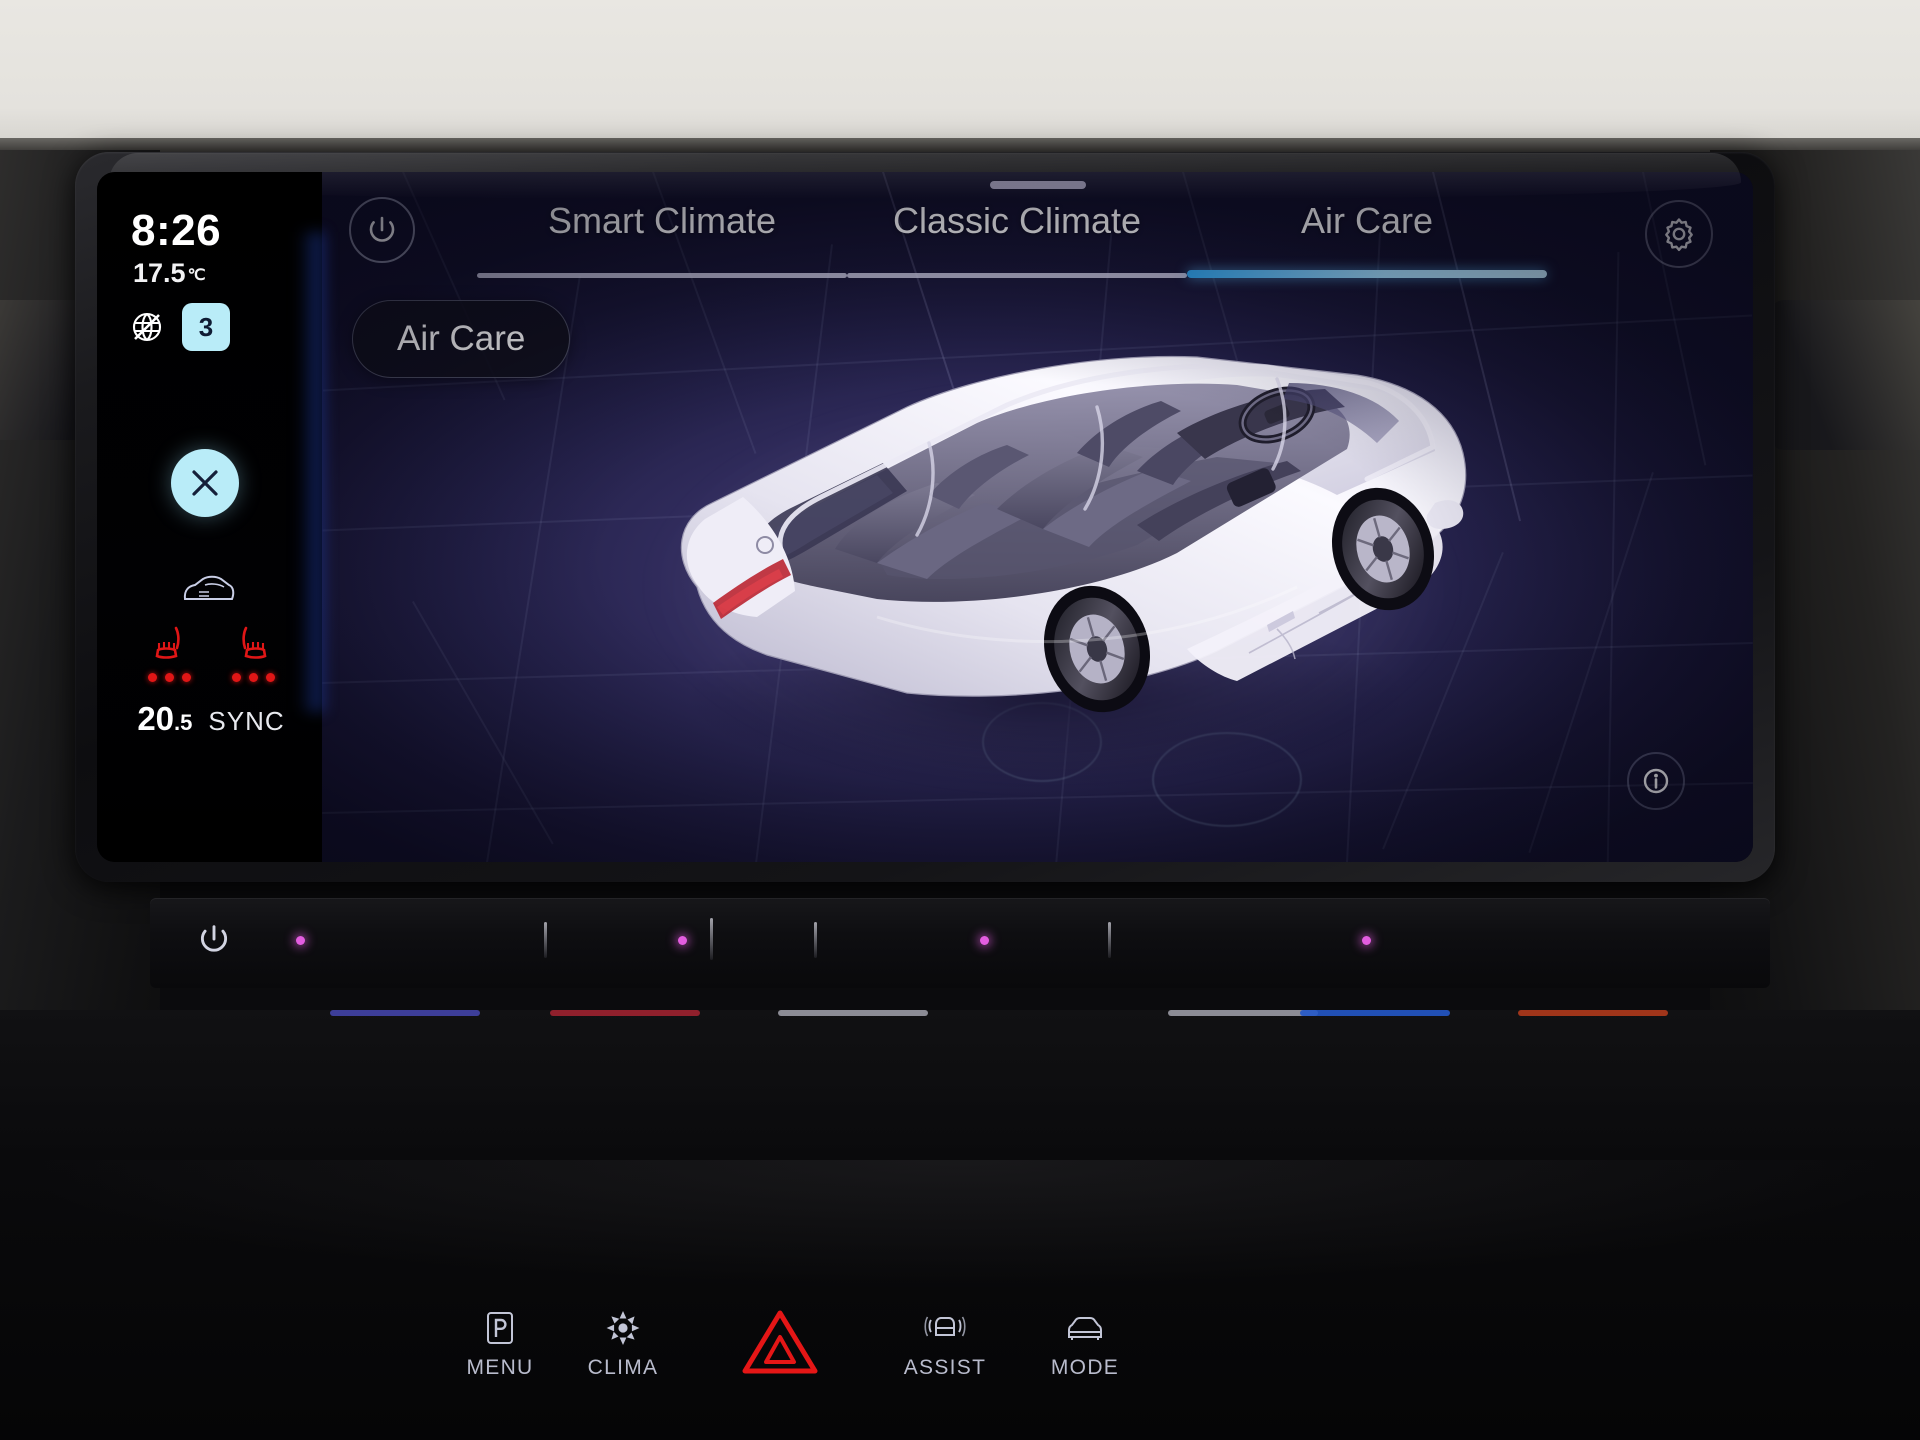 The height and width of the screenshot is (1440, 1920). I want to click on rear-window-defrost-icon, so click(209, 589).